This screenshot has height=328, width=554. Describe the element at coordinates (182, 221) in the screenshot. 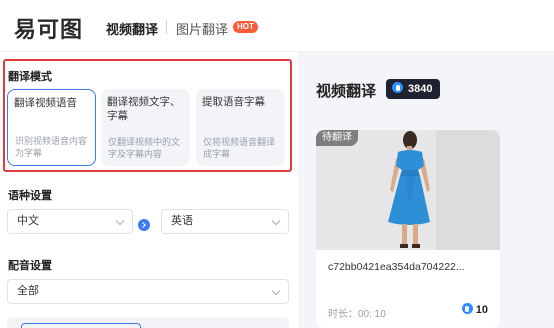

I see `target-language-value: 英语` at that location.